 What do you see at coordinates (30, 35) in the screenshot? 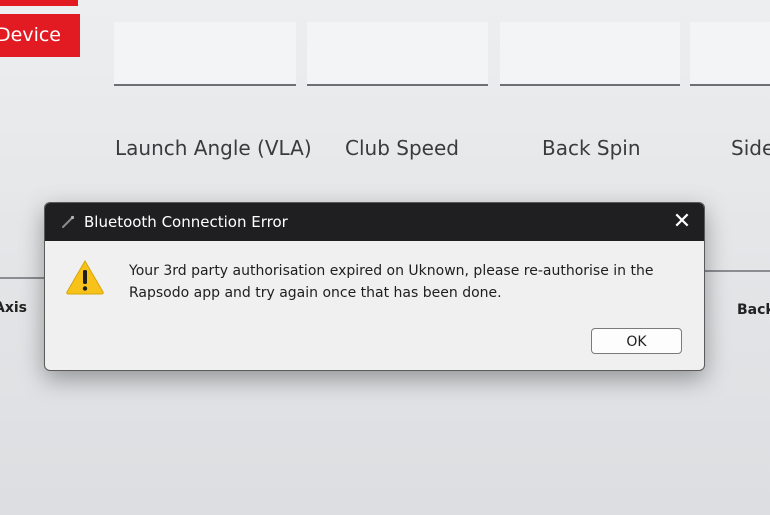
I see `device-button-label: Device` at bounding box center [30, 35].